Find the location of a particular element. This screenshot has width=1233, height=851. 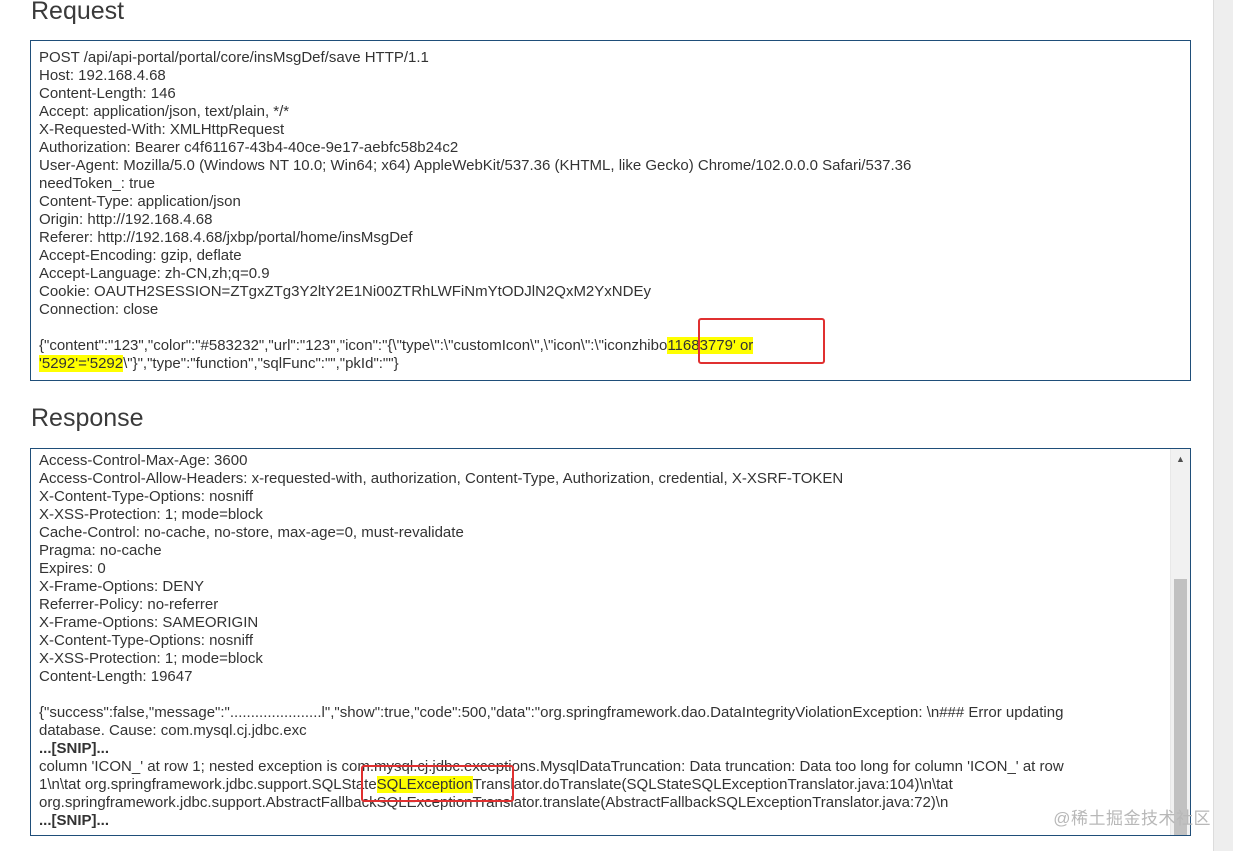

sql-exception-highlight: SQLException is located at coordinates (424, 784).